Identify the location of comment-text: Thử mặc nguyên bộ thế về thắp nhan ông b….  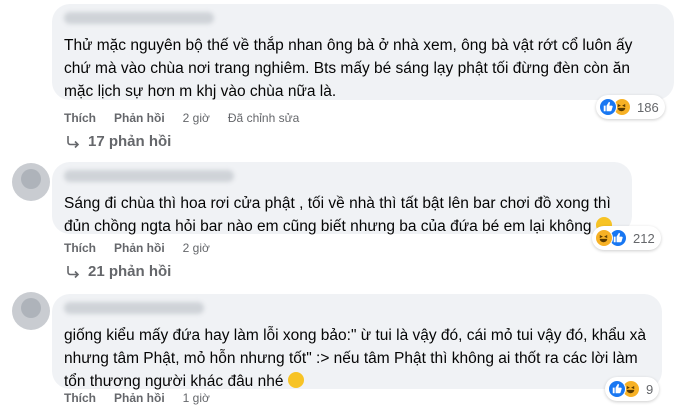
(348, 68).